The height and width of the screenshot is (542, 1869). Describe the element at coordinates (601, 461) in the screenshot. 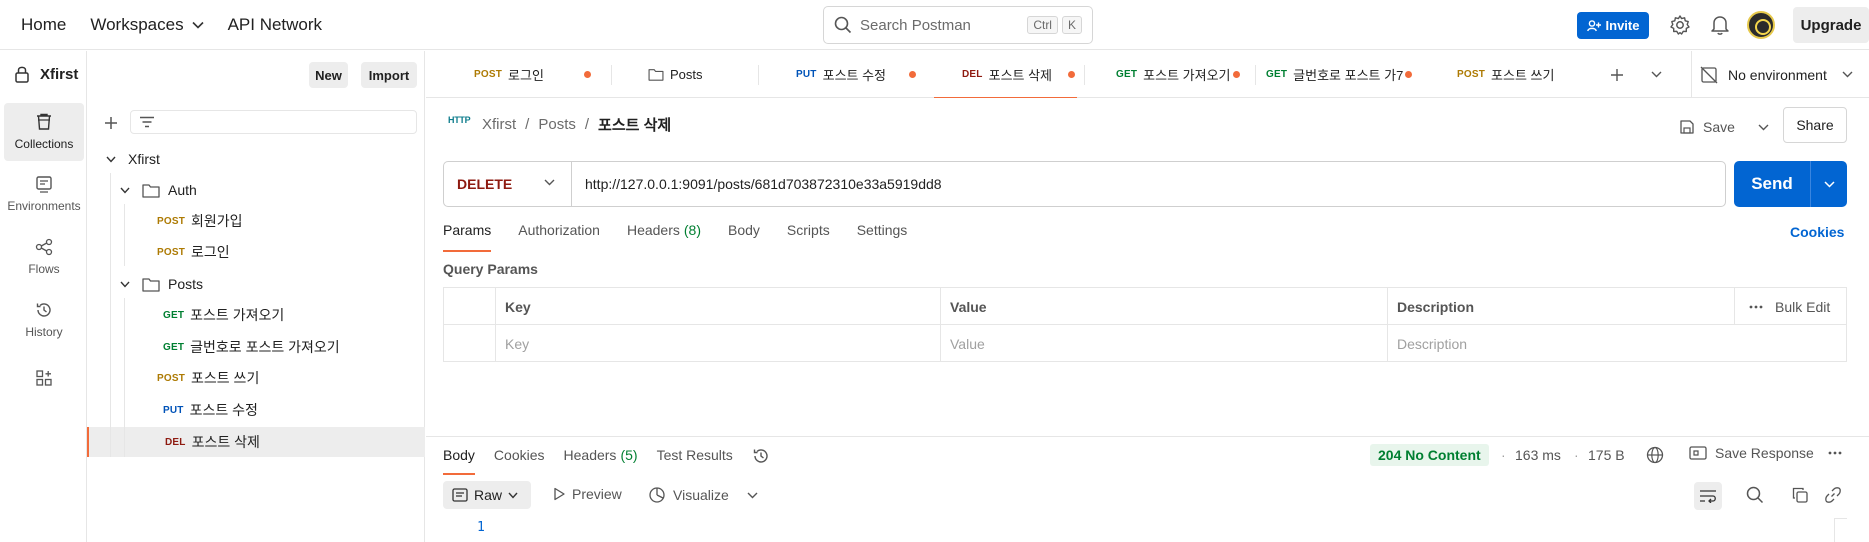

I see `response-tab-headers: Headers (5)` at that location.